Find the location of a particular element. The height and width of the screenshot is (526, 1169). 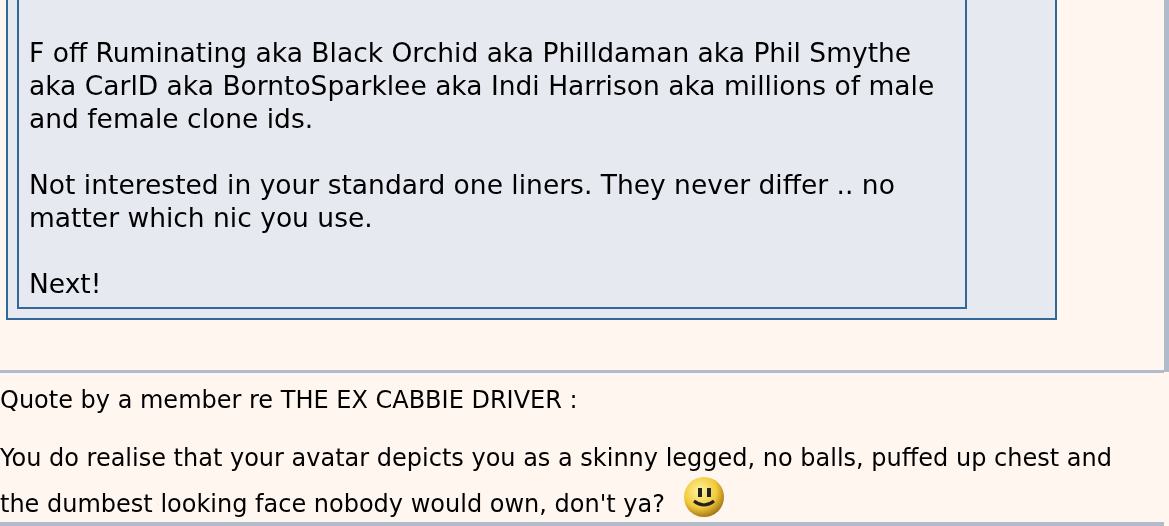

post-text-line: the dumbest looking face nobody would own, don't ya? is located at coordinates (332, 504).